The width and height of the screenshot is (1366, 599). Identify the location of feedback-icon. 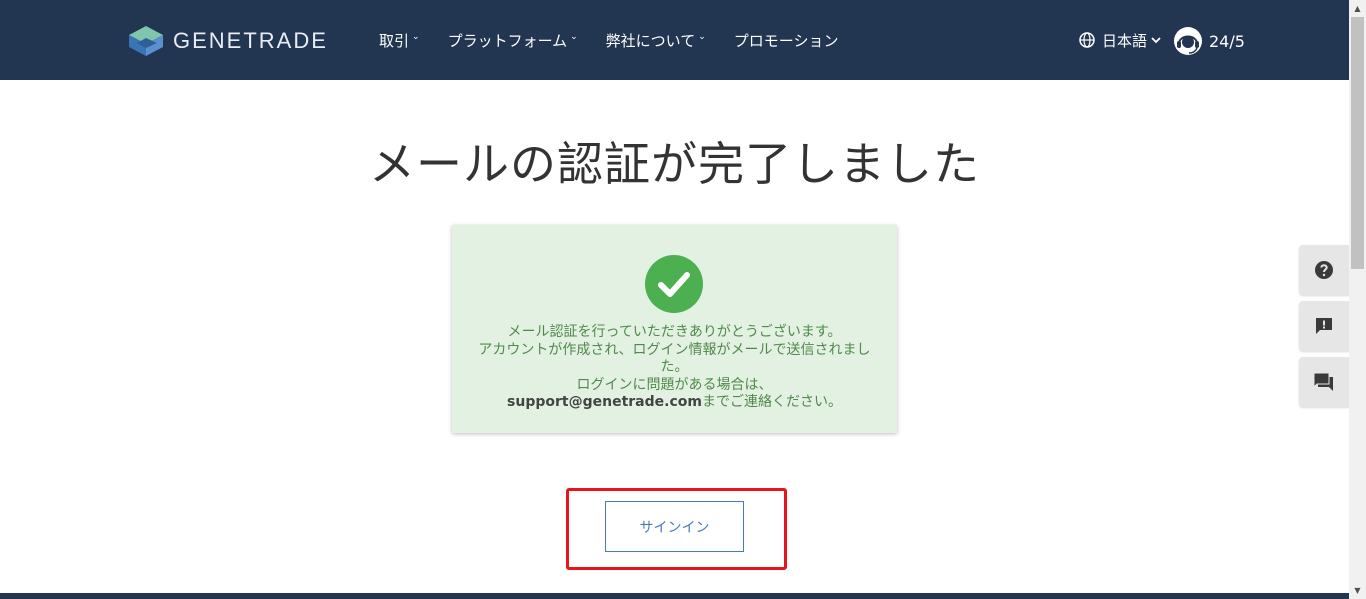
(1324, 326).